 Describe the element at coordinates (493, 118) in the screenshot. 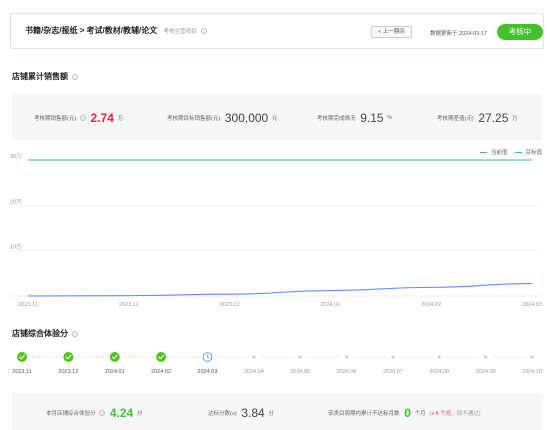

I see `kpi-value: 27.25` at that location.